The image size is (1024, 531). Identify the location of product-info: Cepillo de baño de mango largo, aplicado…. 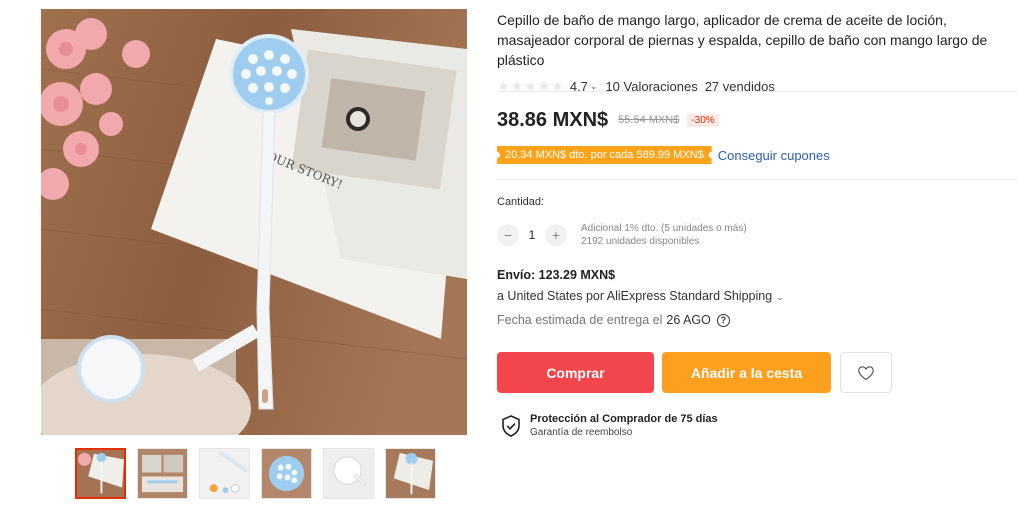
(757, 52).